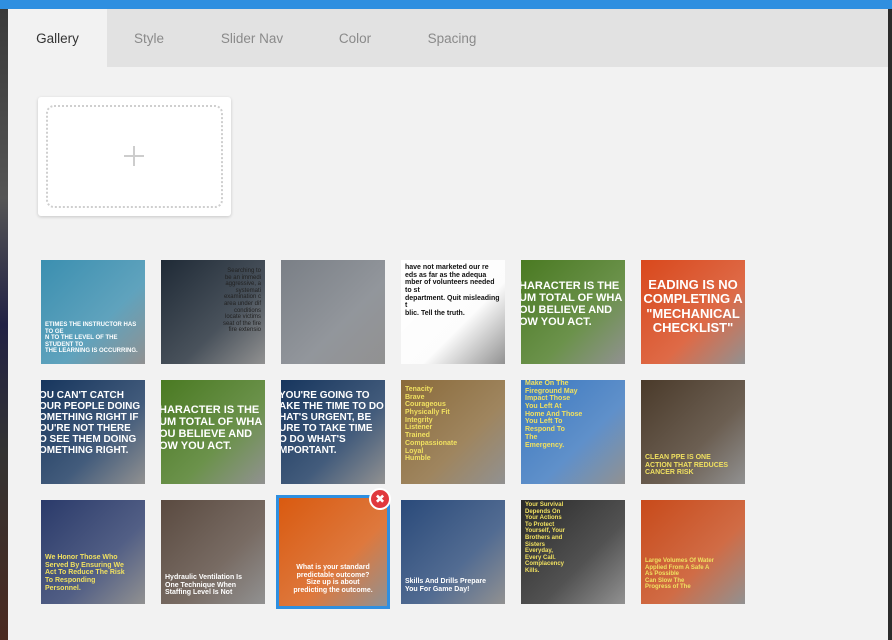  I want to click on tab-spacing: Spacing, so click(452, 38).